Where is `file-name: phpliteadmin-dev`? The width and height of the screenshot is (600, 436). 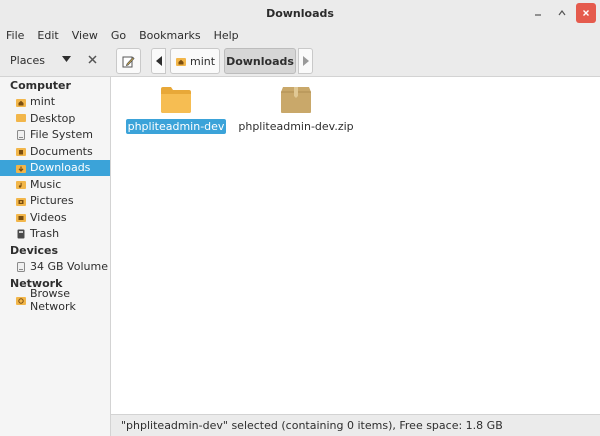
file-name: phpliteadmin-dev is located at coordinates (176, 126).